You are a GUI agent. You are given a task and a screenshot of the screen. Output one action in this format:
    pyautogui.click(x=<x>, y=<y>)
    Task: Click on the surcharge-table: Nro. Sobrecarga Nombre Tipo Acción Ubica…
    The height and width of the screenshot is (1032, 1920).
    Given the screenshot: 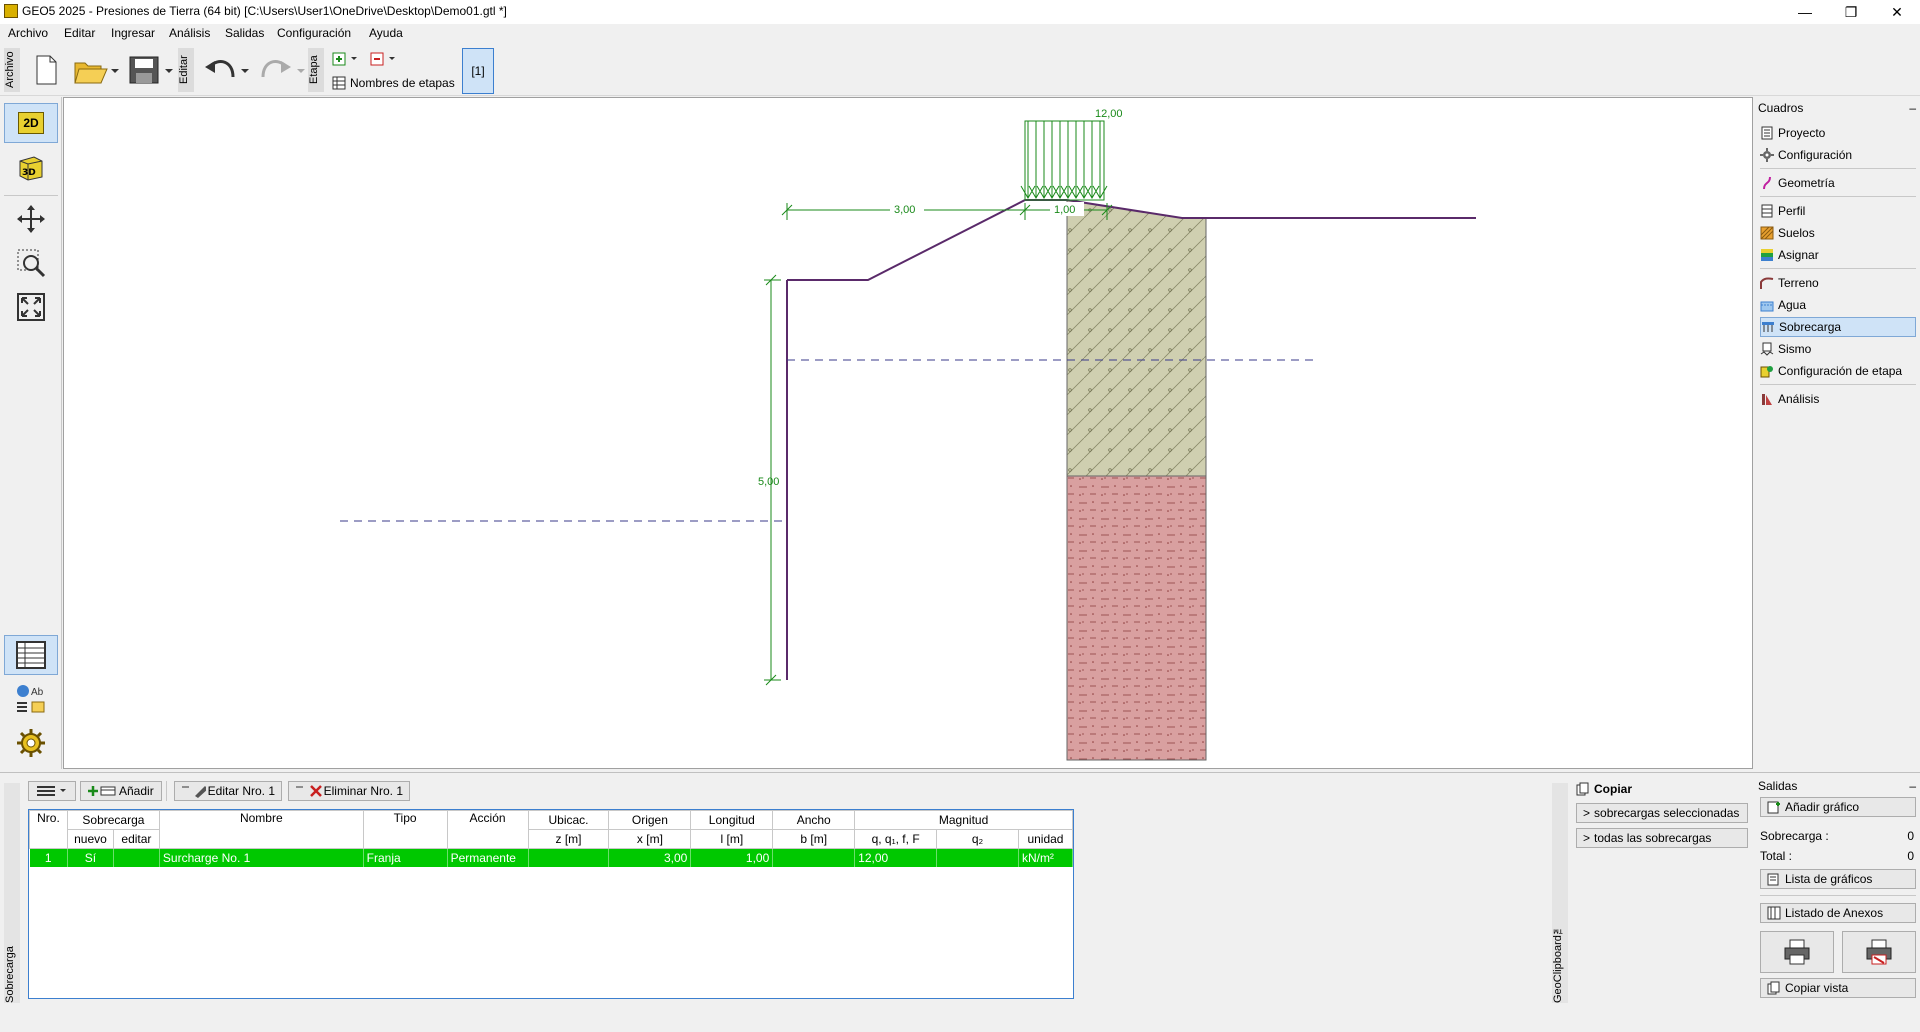 What is the action you would take?
    pyautogui.click(x=551, y=904)
    